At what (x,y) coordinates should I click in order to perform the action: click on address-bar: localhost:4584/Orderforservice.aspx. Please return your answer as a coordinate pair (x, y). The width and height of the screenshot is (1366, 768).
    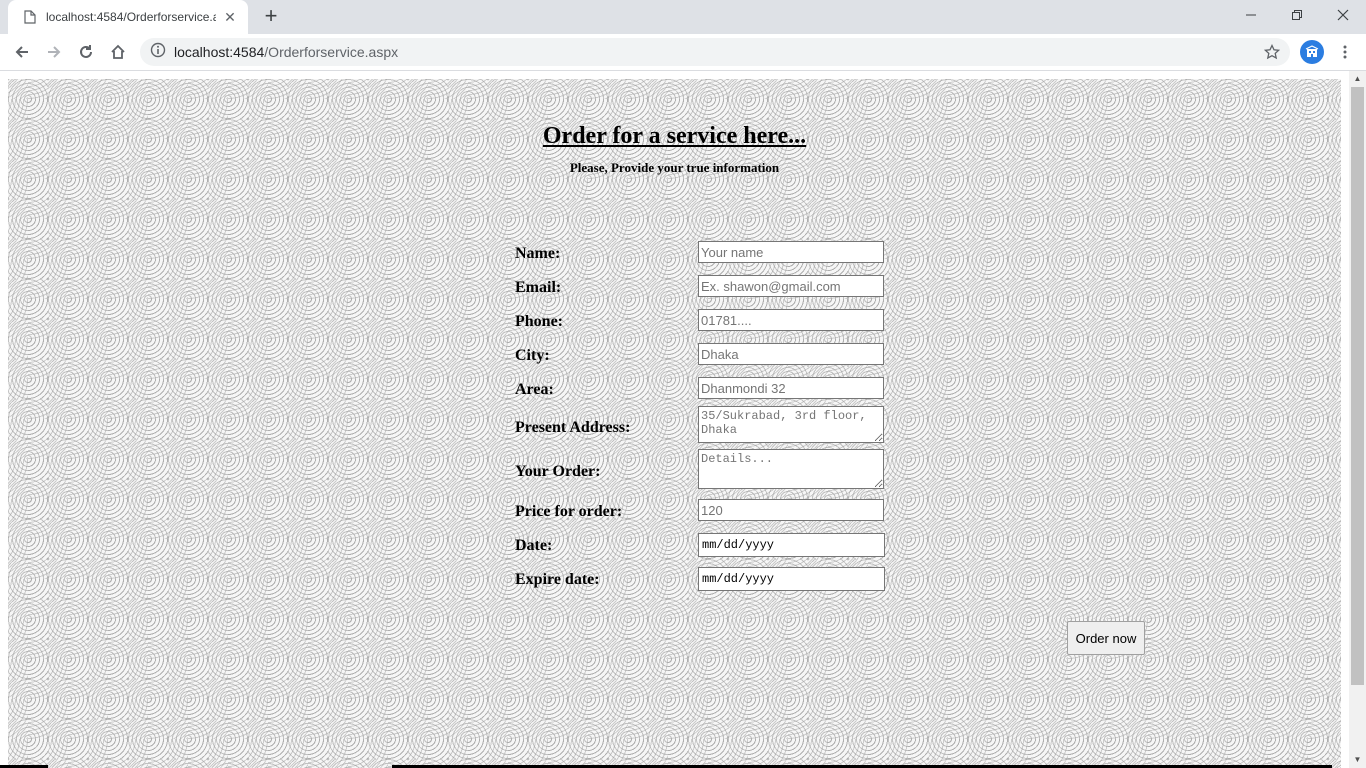
    Looking at the image, I should click on (715, 52).